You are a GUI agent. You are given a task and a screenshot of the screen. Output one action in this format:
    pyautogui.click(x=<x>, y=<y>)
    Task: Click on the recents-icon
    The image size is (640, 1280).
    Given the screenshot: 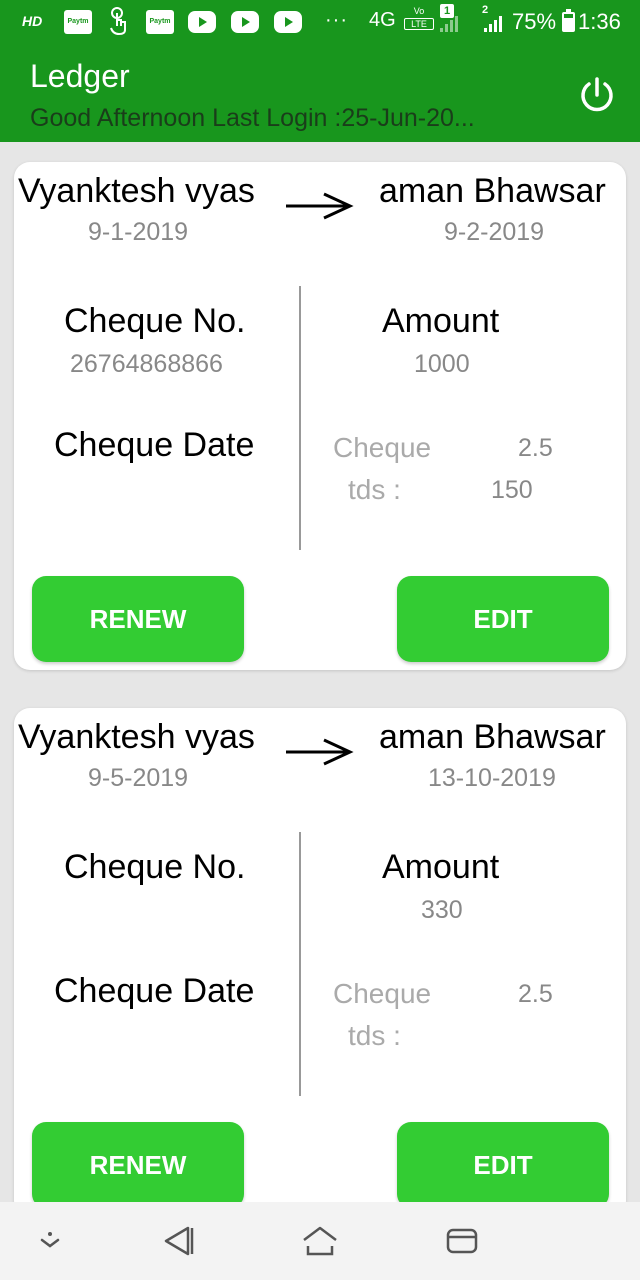 What is the action you would take?
    pyautogui.click(x=462, y=1241)
    